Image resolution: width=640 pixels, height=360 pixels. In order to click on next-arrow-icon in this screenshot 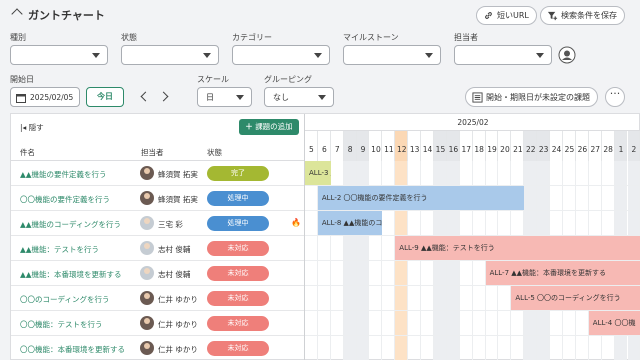, I will do `click(163, 96)`.